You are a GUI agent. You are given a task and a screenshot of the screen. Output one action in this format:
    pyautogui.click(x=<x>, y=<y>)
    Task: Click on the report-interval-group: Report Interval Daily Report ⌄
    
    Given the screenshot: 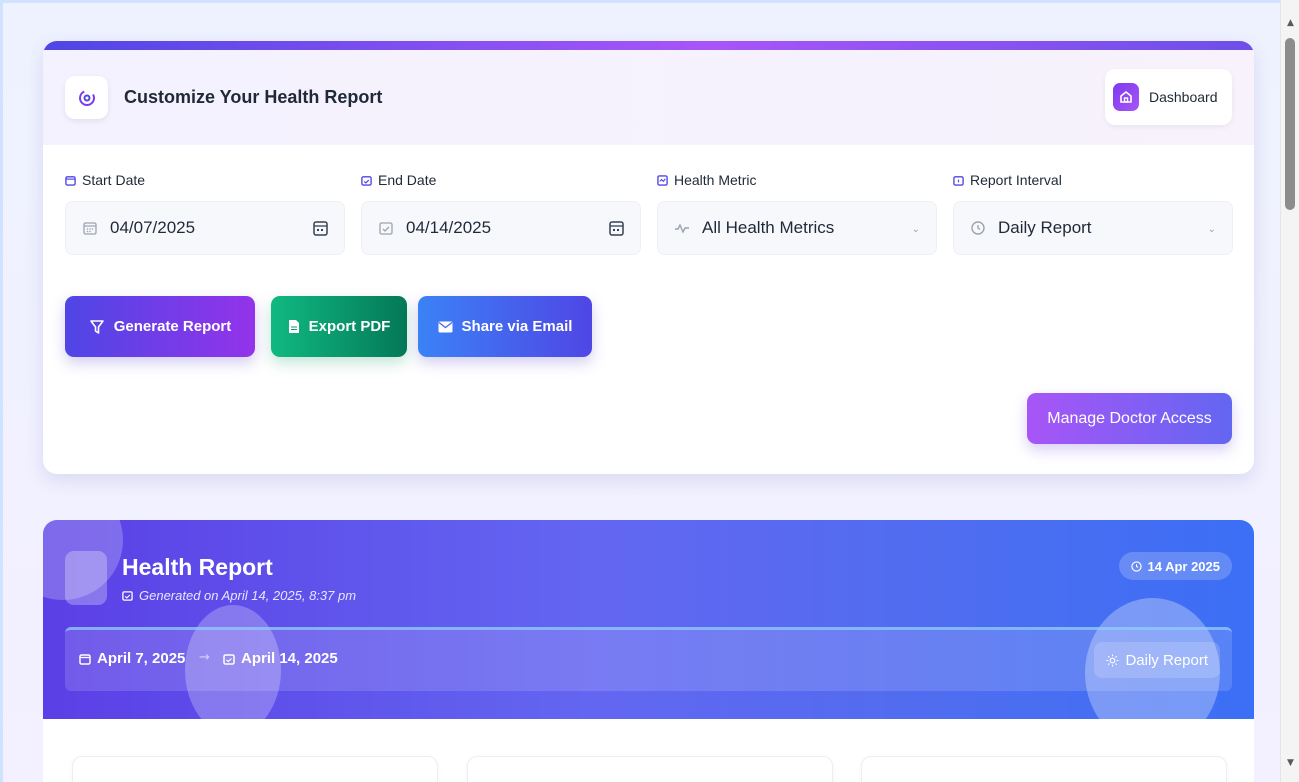 What is the action you would take?
    pyautogui.click(x=1093, y=213)
    